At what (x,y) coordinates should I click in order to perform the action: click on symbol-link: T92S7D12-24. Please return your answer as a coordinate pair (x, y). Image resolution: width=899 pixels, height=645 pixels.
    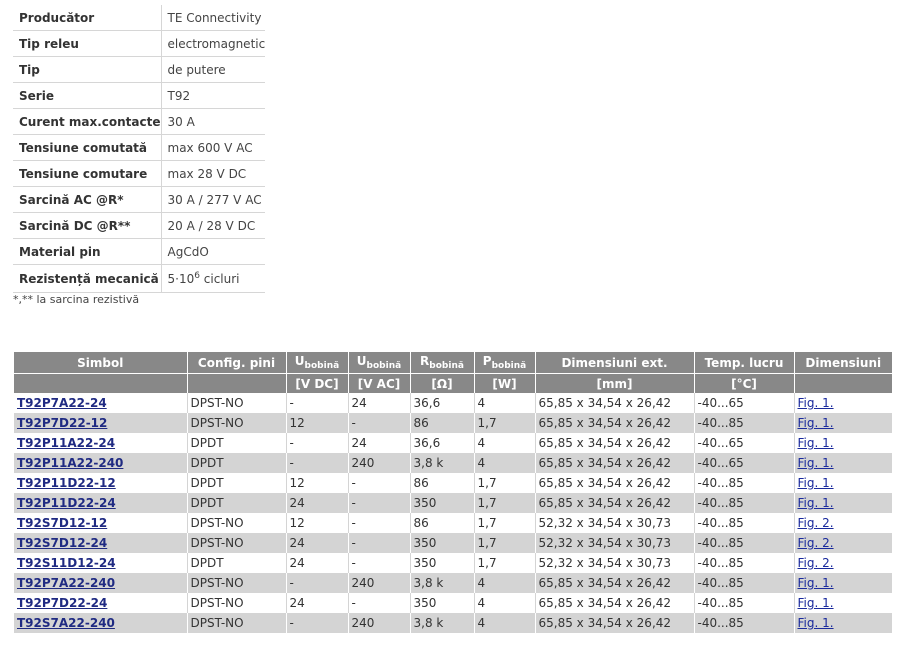
    Looking at the image, I should click on (62, 543).